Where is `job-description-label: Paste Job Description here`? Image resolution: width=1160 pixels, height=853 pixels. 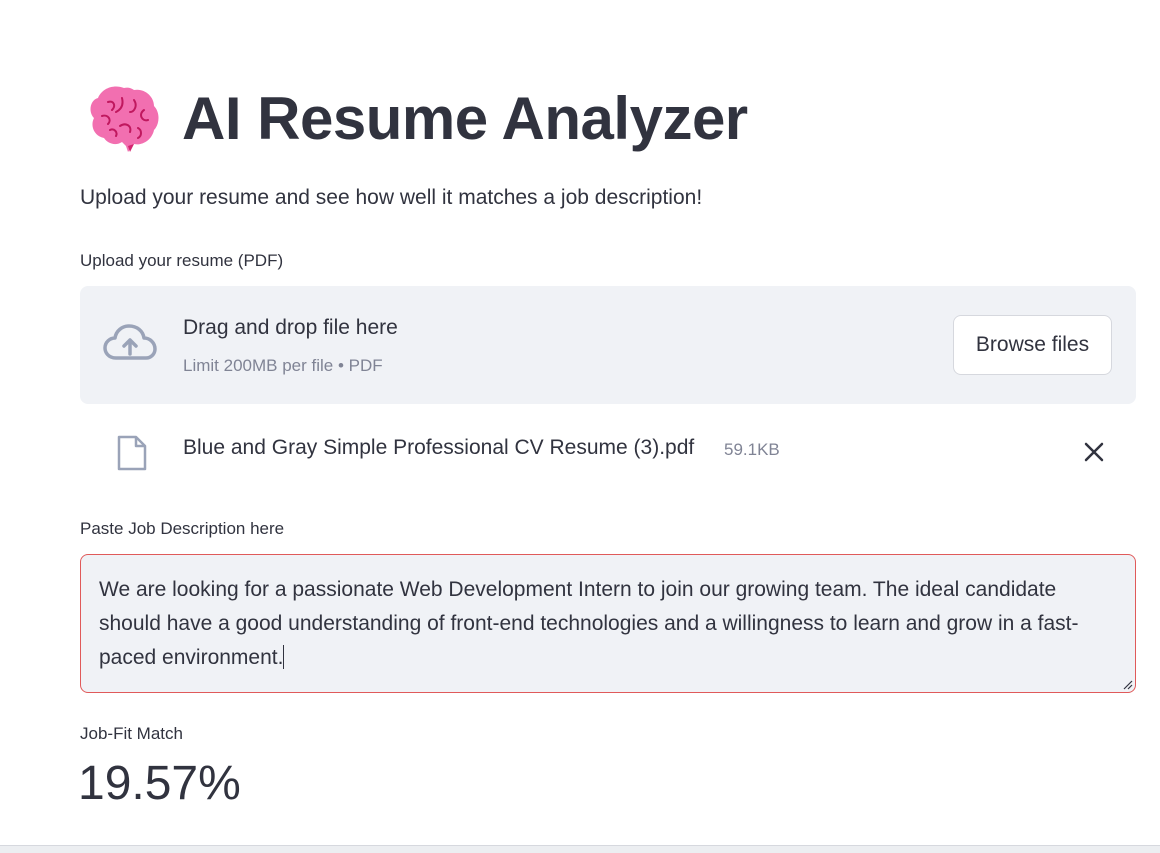 job-description-label: Paste Job Description here is located at coordinates (182, 528).